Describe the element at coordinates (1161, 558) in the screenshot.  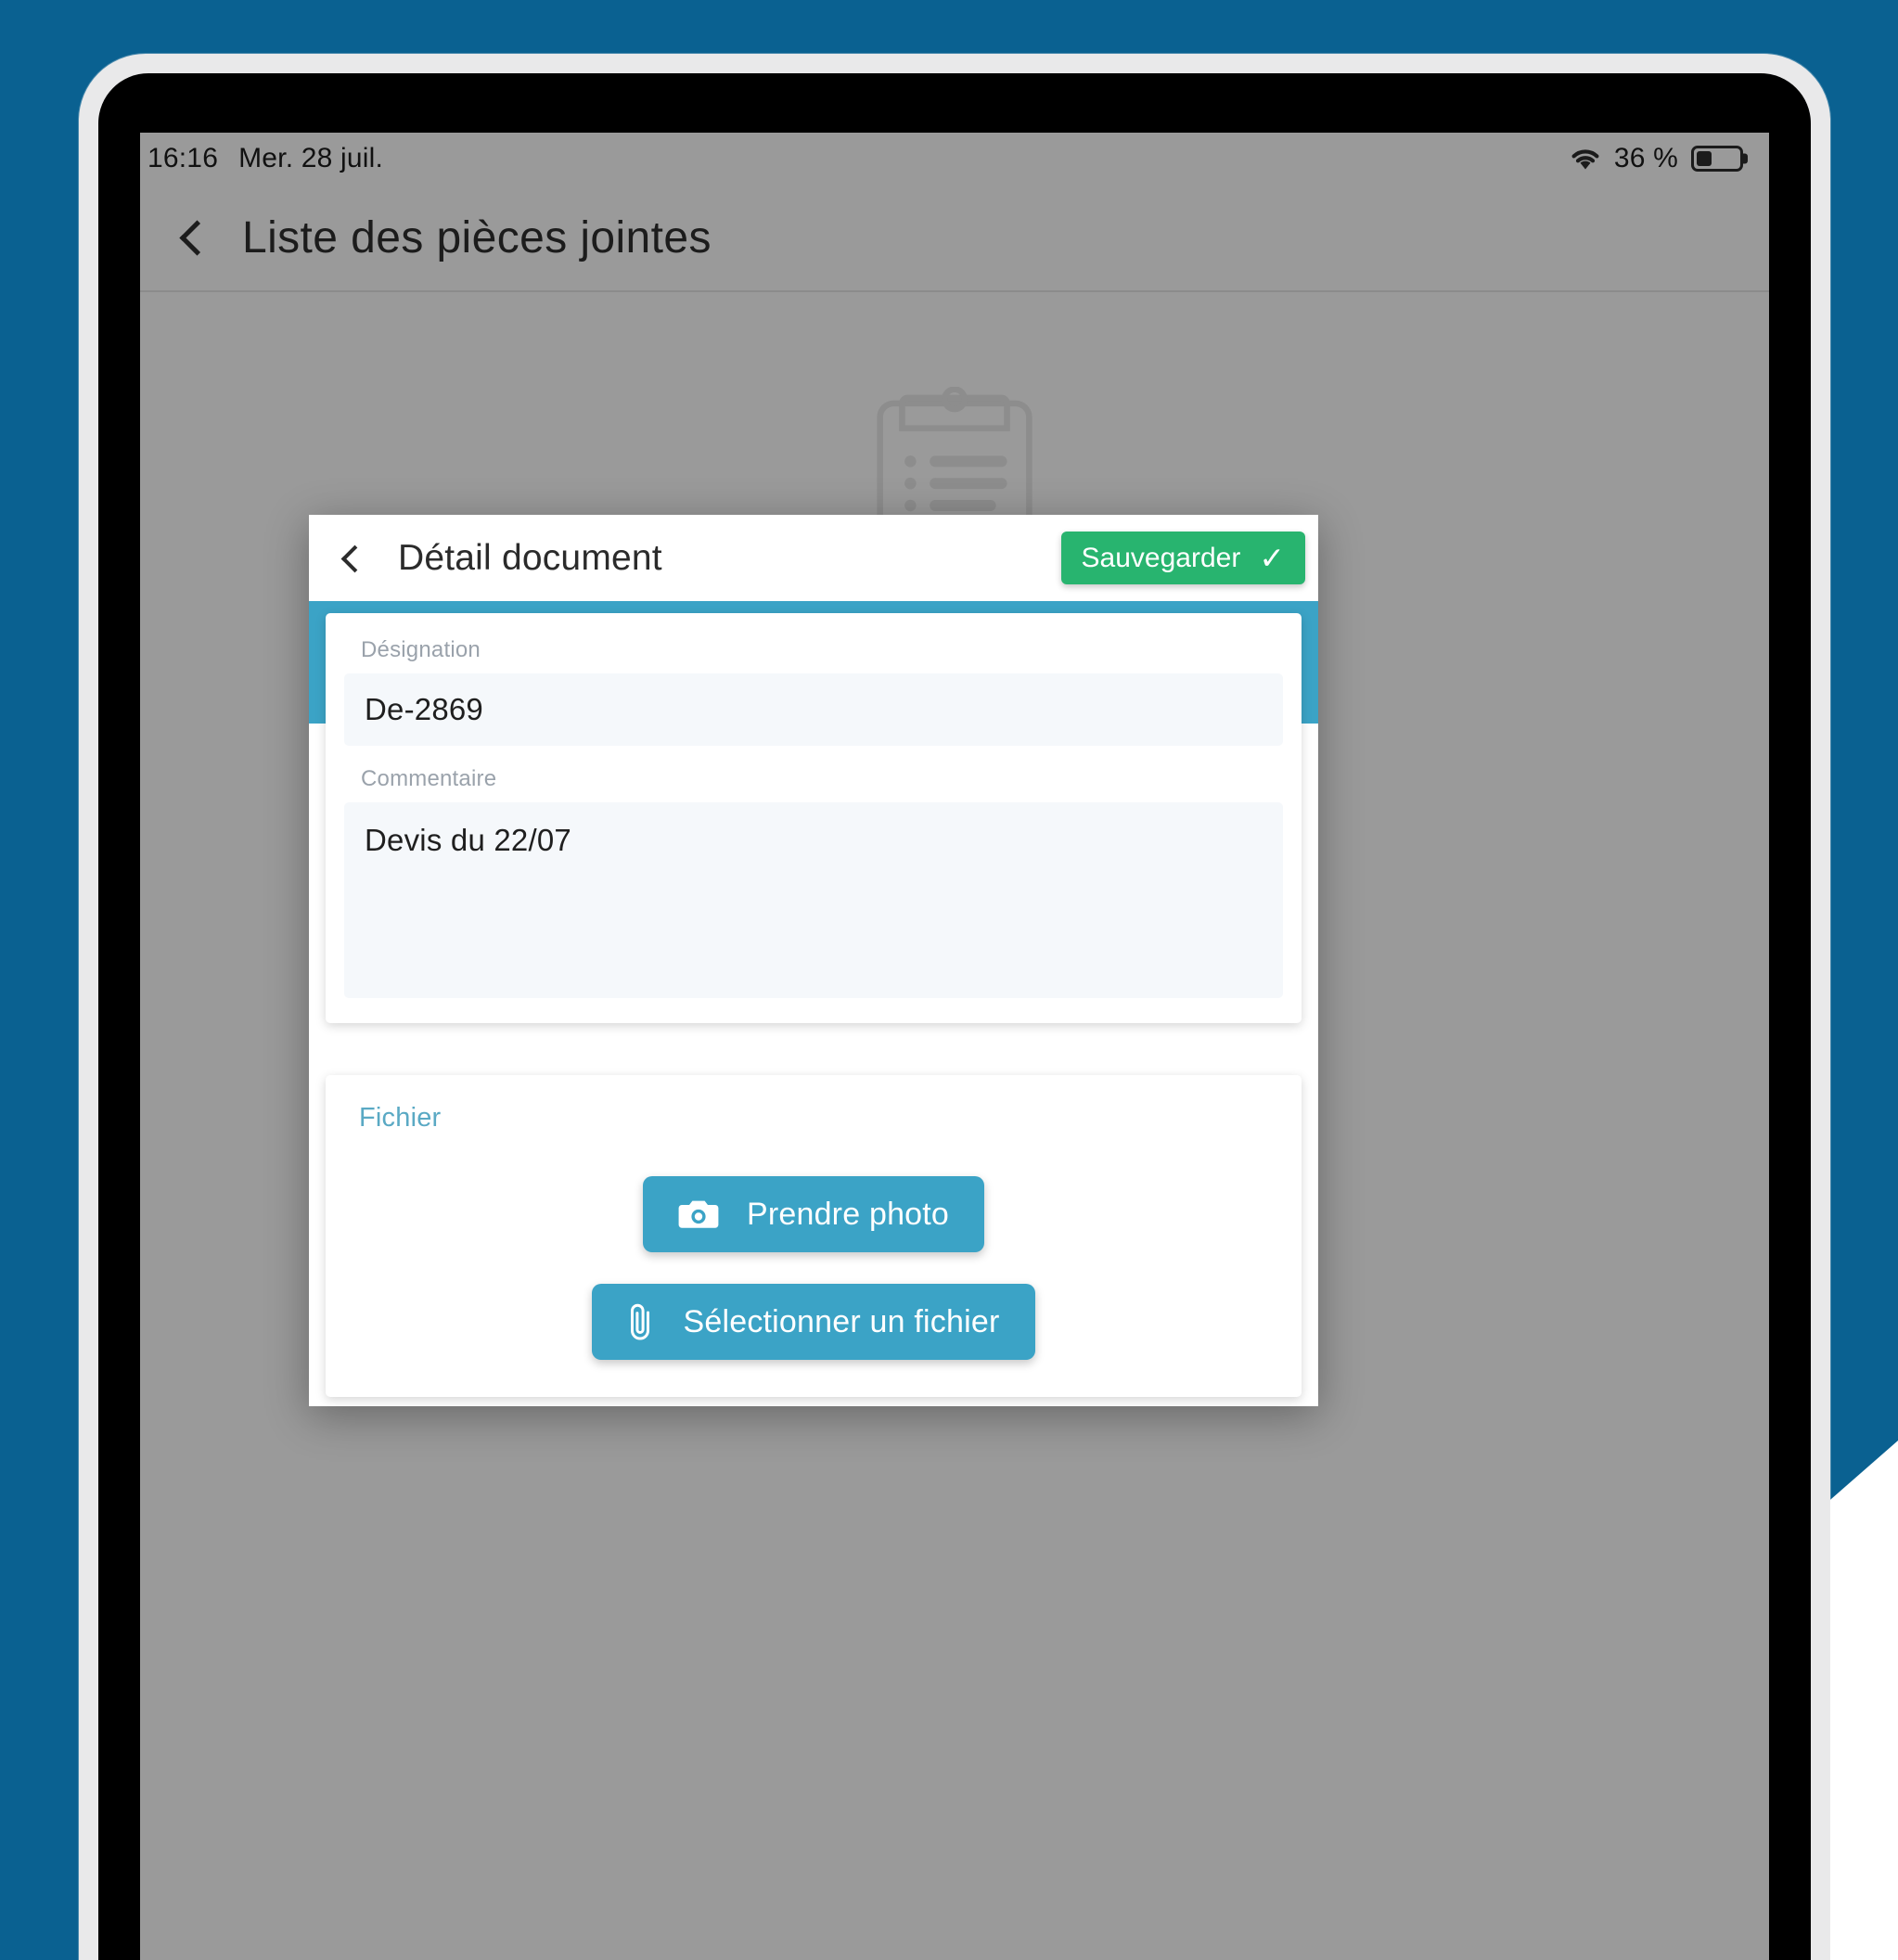
I see `save-button-label: Sauvegarder` at that location.